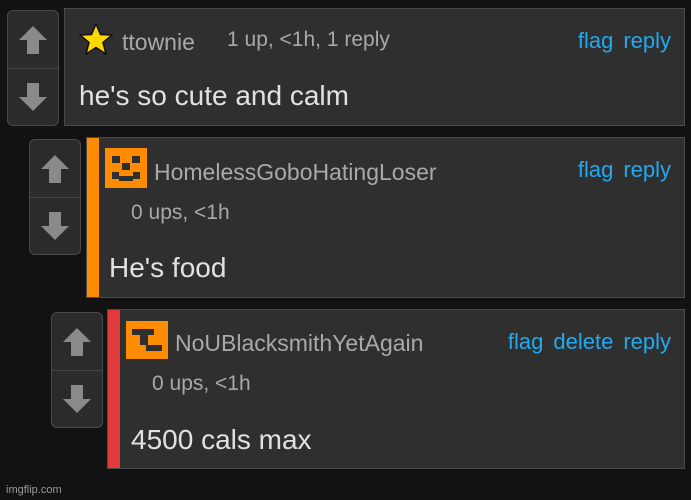 Image resolution: width=691 pixels, height=500 pixels. What do you see at coordinates (295, 172) in the screenshot?
I see `username: HomelessGoboHatingLoser` at bounding box center [295, 172].